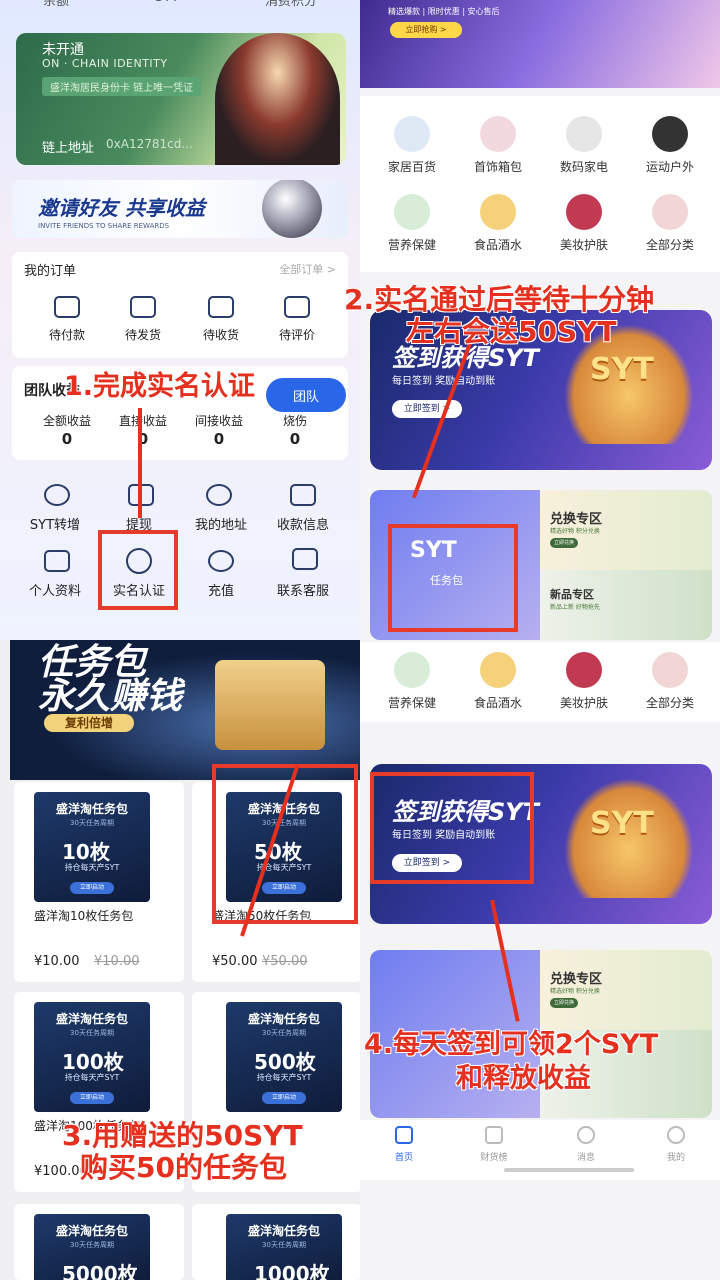  I want to click on chest-syt-label: SYT, so click(622, 823).